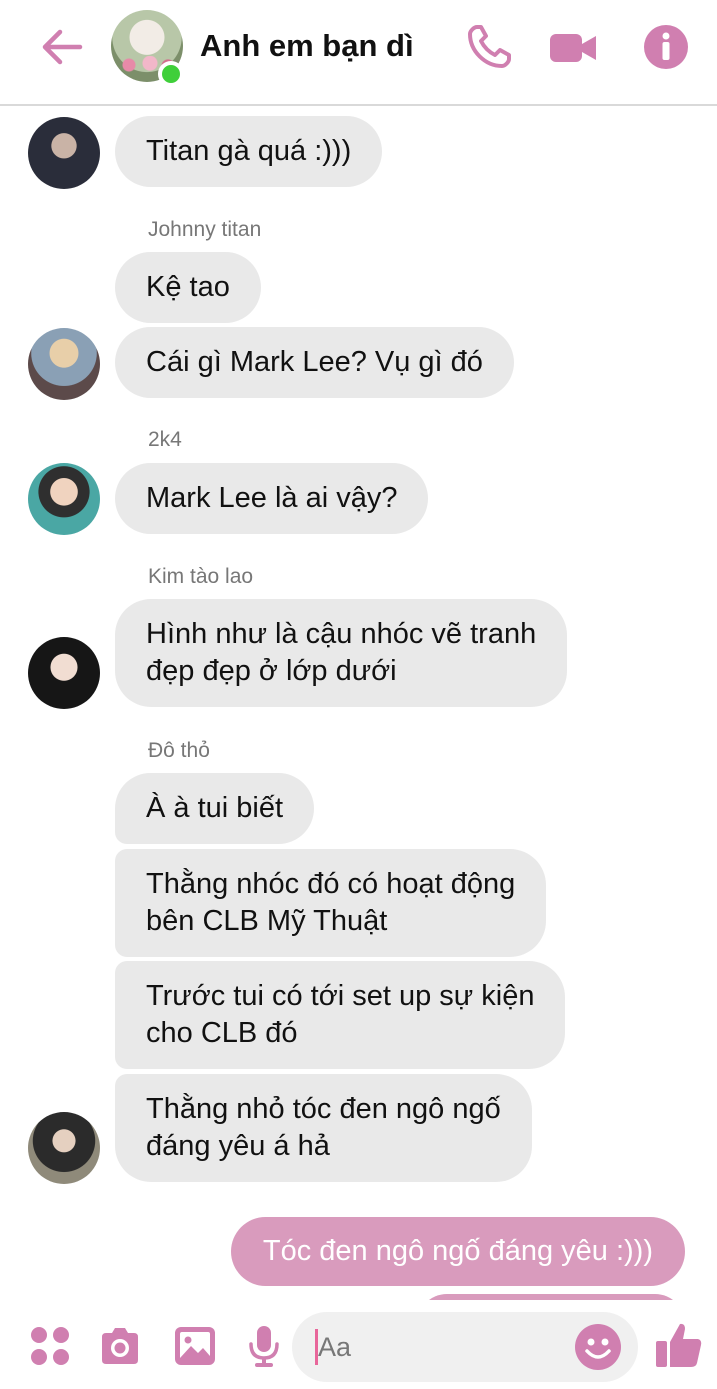 The width and height of the screenshot is (717, 1389). I want to click on chat-header: Anh em bạn dì, so click(358, 53).